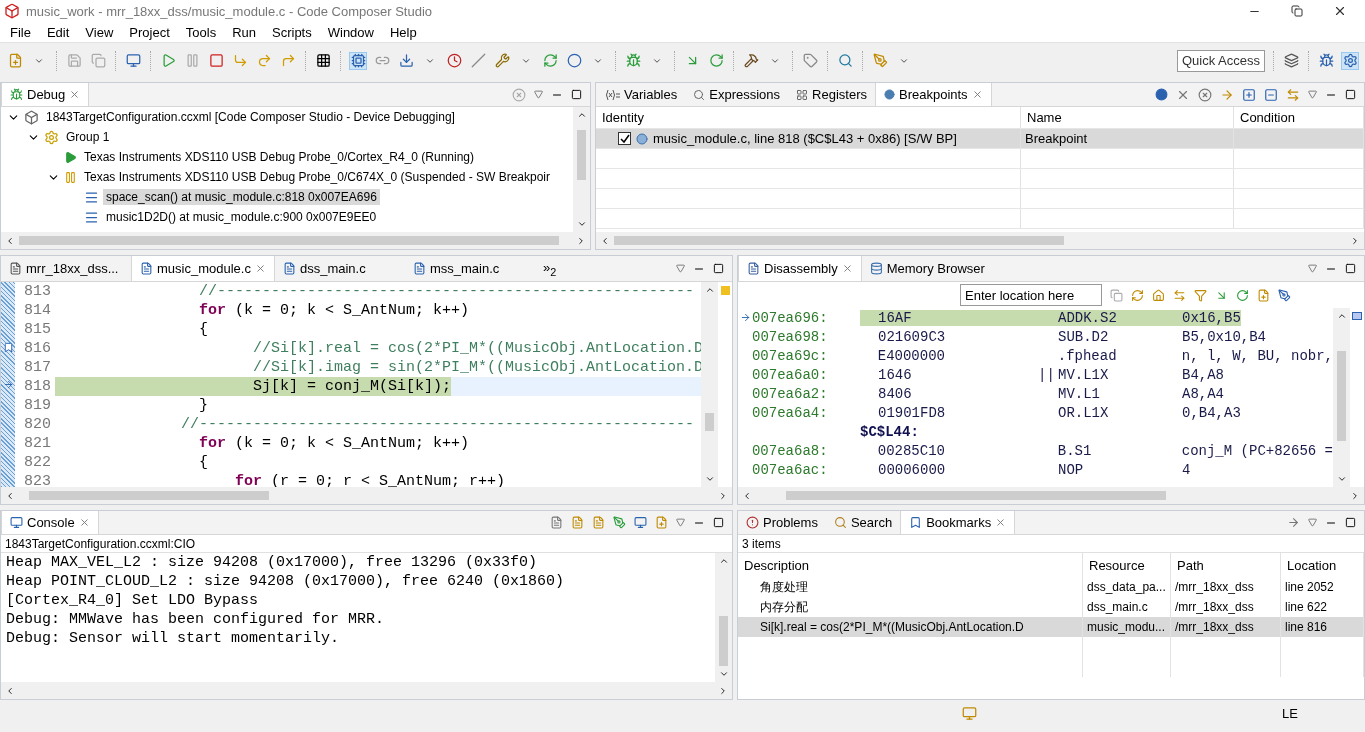 The height and width of the screenshot is (732, 1365). Describe the element at coordinates (831, 94) in the screenshot. I see `view-tab: Registers` at that location.